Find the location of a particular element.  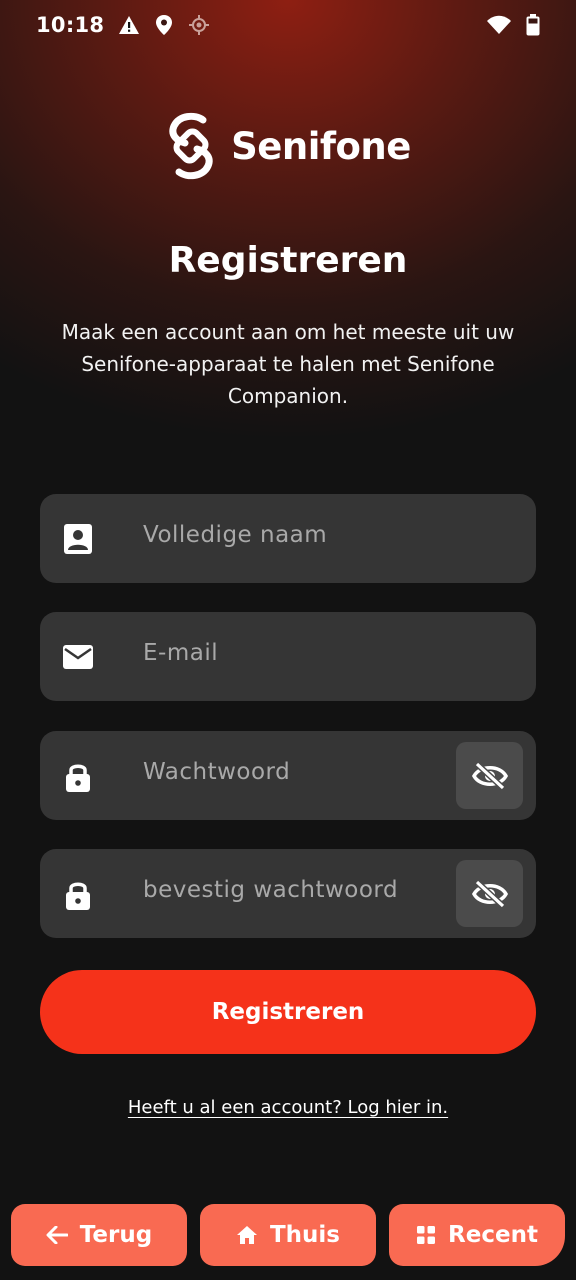

email-field: E-mail is located at coordinates (288, 656).